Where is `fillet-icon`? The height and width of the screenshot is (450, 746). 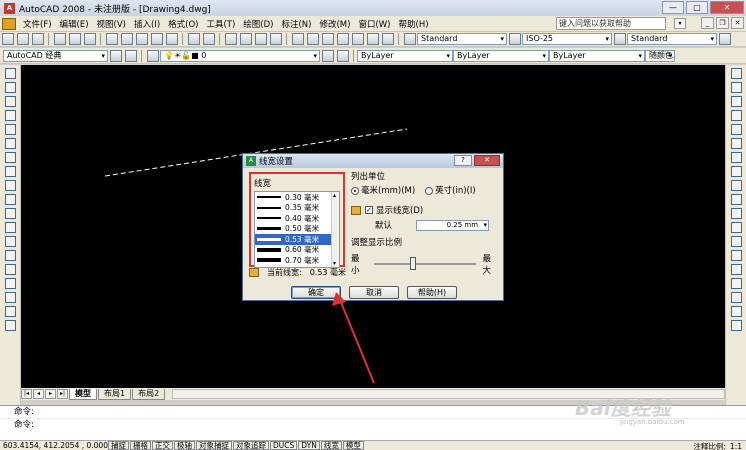 fillet-icon is located at coordinates (736, 283).